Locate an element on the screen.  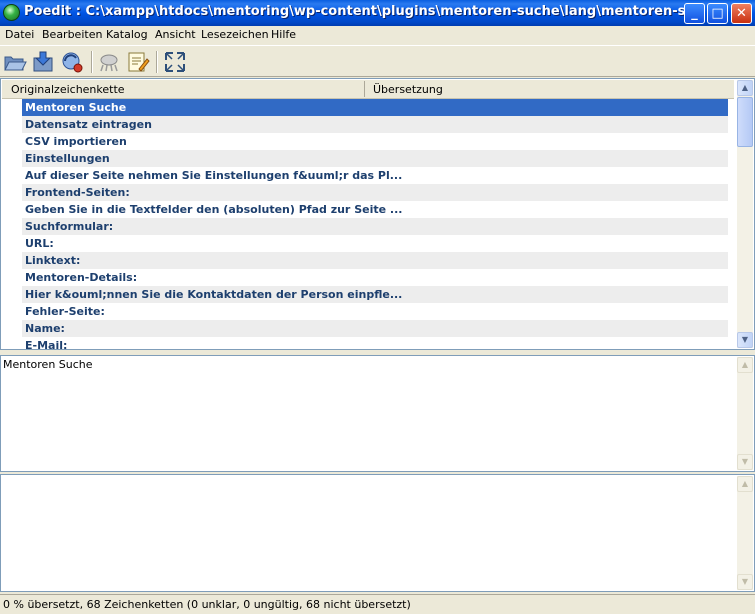
column-header-source: Originalzeichenkette is located at coordinates (68, 89).